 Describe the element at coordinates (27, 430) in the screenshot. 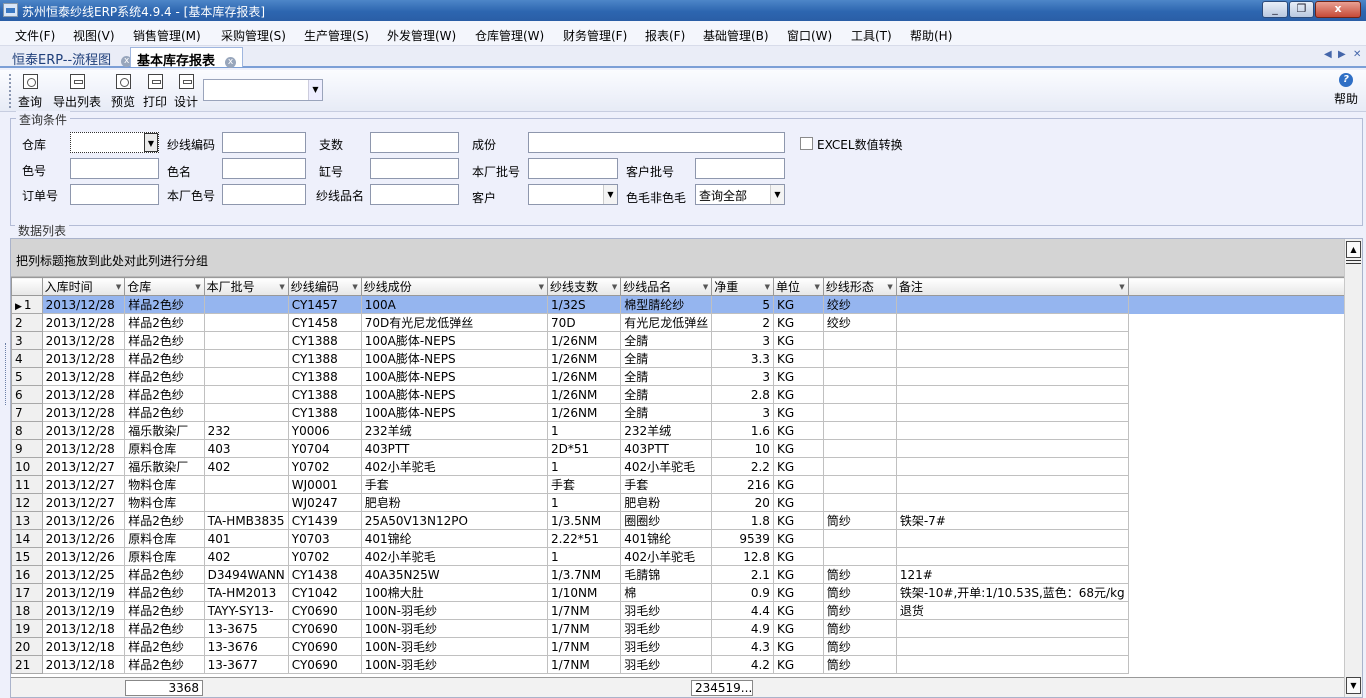

I see `row-number: 8` at that location.